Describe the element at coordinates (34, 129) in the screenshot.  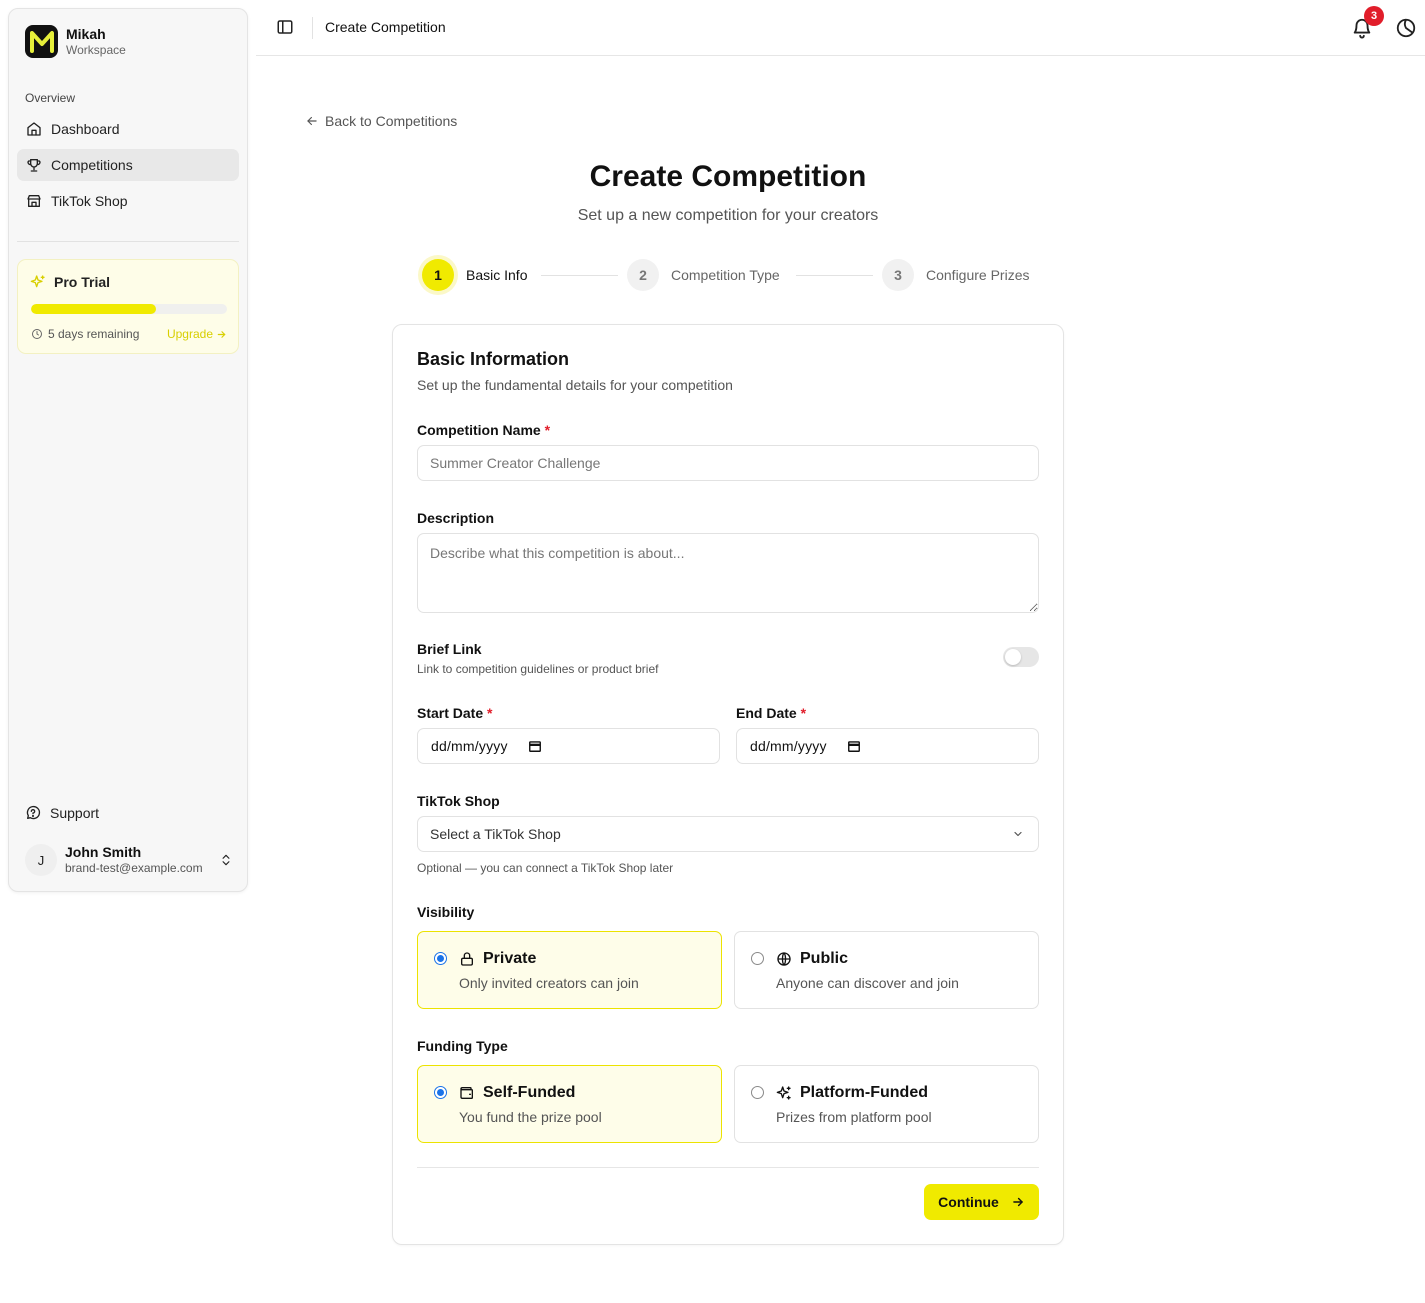
I see `home-icon` at that location.